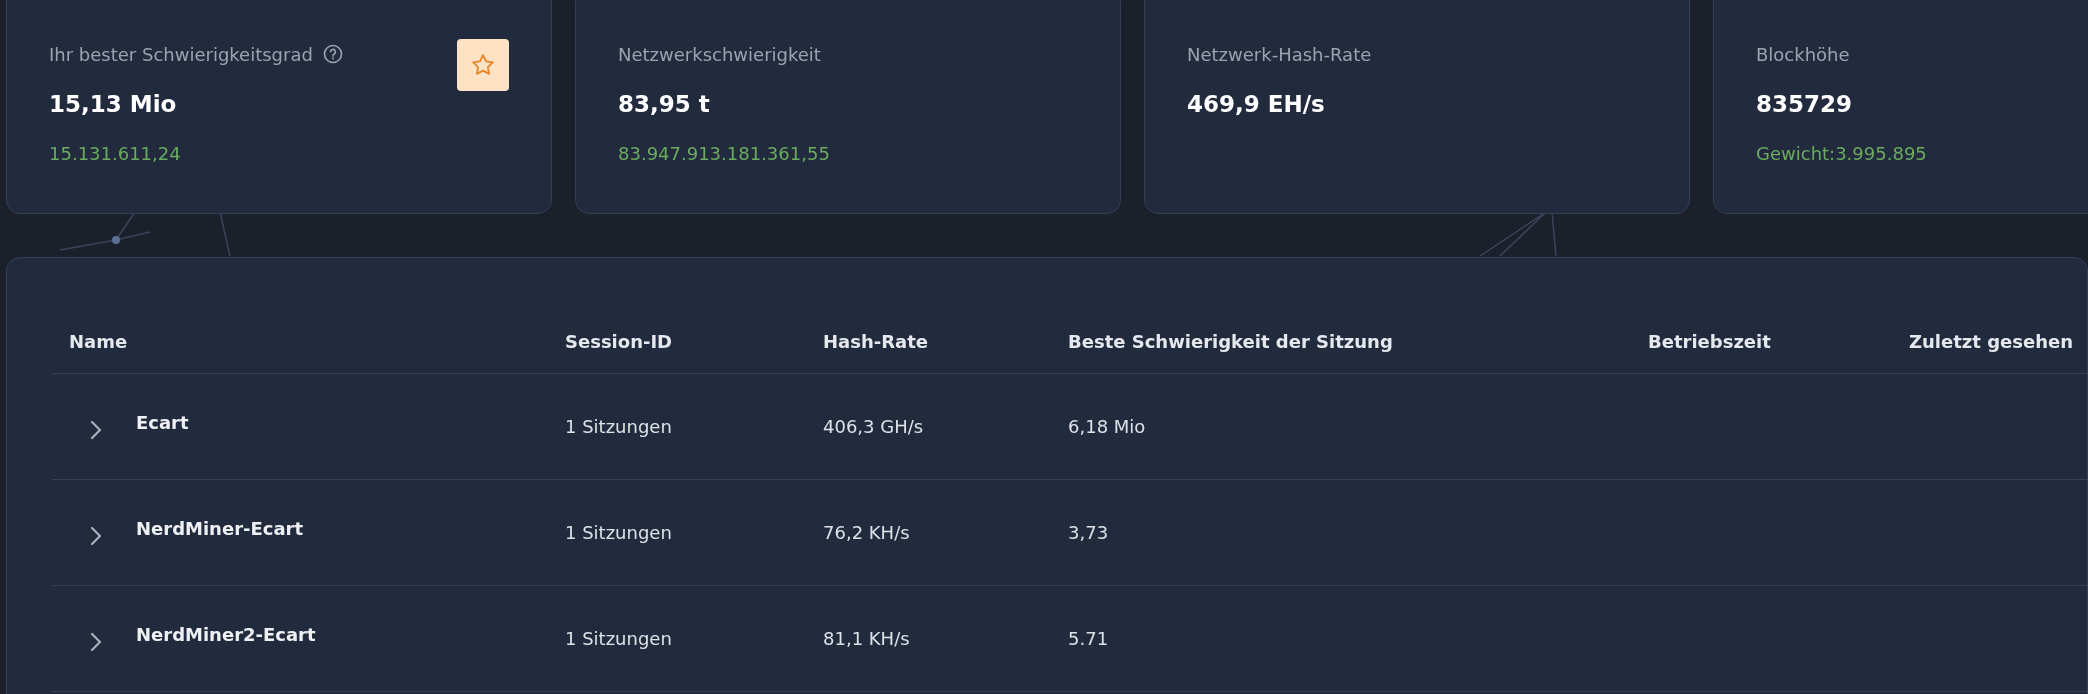 This screenshot has width=2088, height=694. Describe the element at coordinates (162, 422) in the screenshot. I see `miner-name: Ecart` at that location.